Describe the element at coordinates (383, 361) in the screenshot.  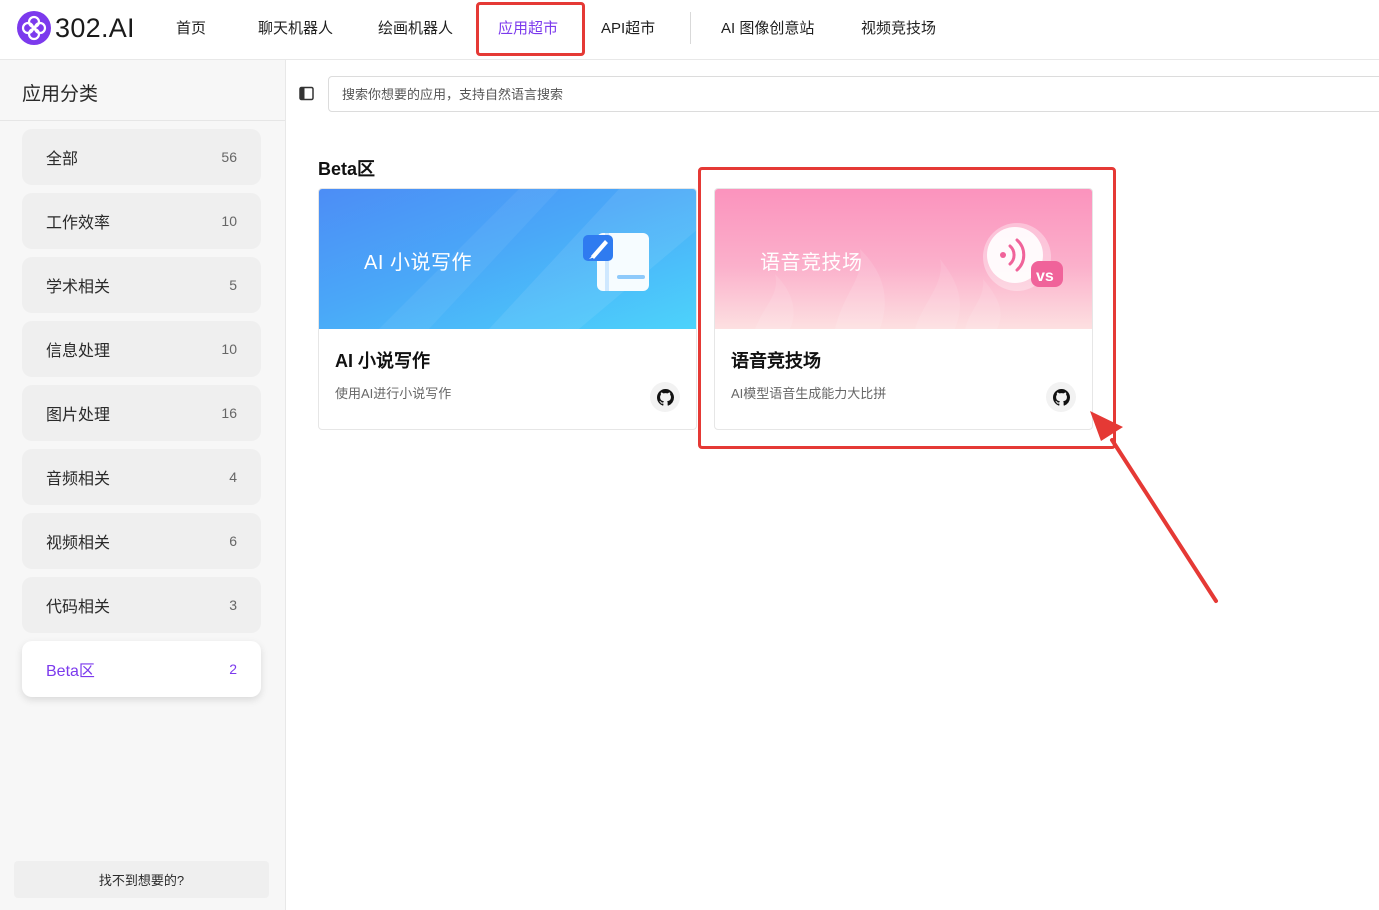
I see `card-title: AI 小说写作` at that location.